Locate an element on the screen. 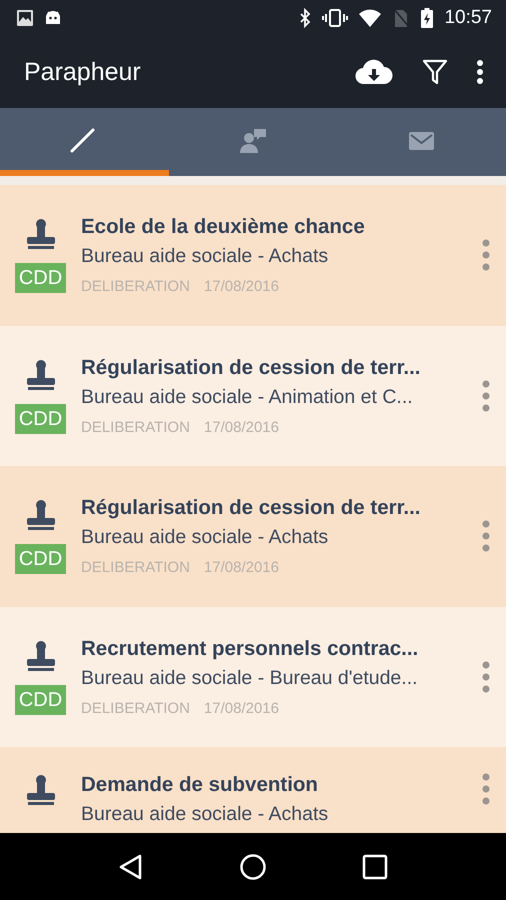  wifi-icon is located at coordinates (370, 18).